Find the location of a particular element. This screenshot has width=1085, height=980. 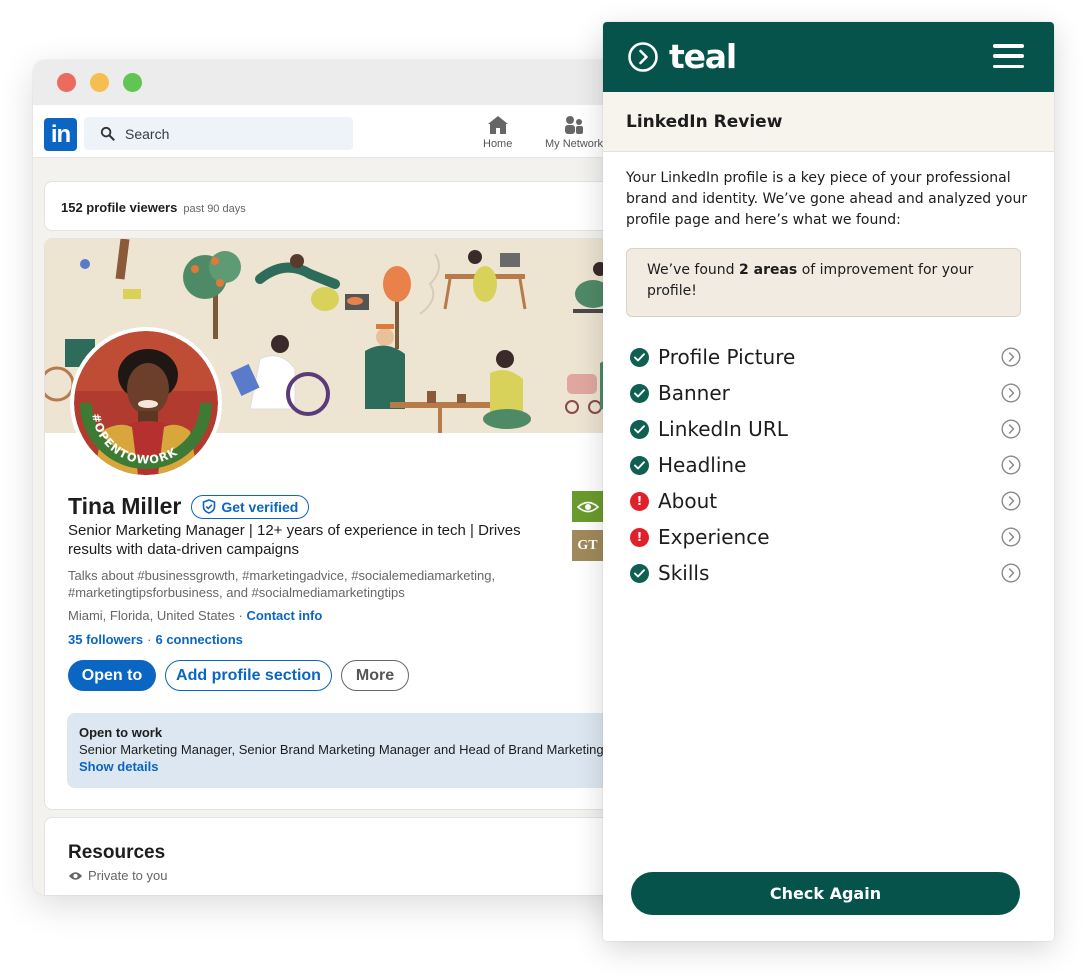

profile-name: Tina Miller is located at coordinates (125, 506).